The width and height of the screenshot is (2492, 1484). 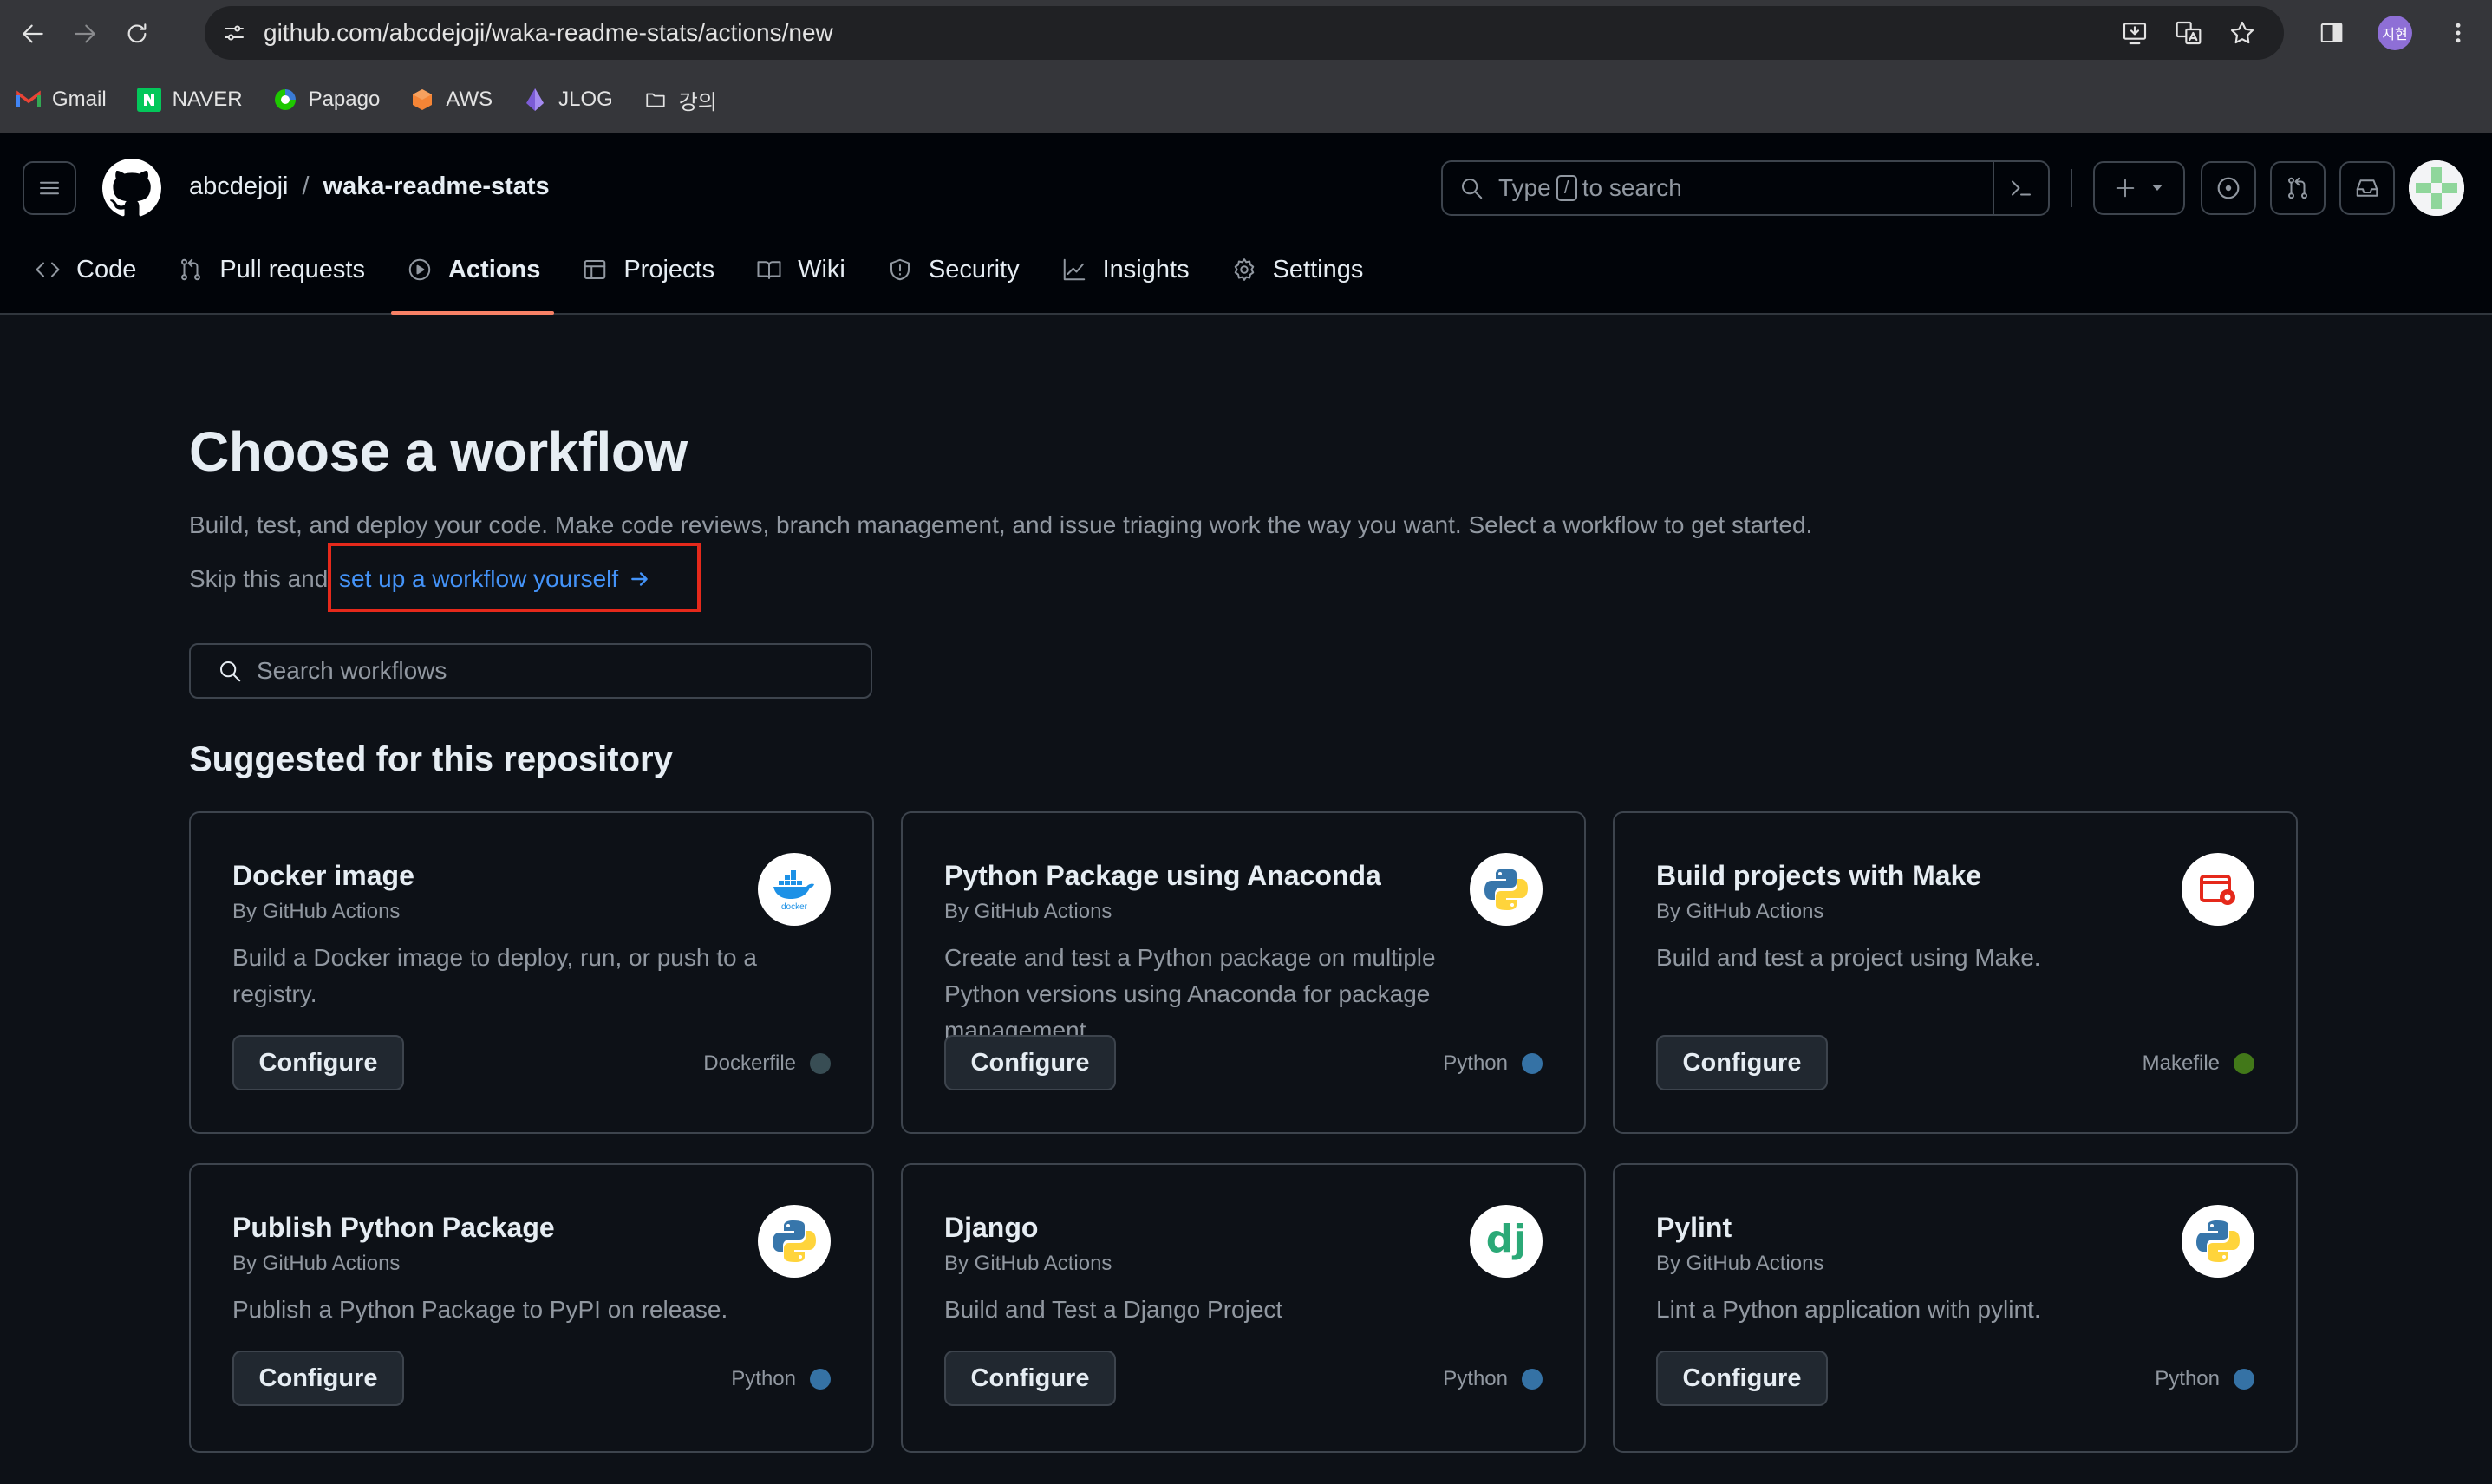 I want to click on card-description: Lint a Python application with pylint., so click(x=1848, y=1309).